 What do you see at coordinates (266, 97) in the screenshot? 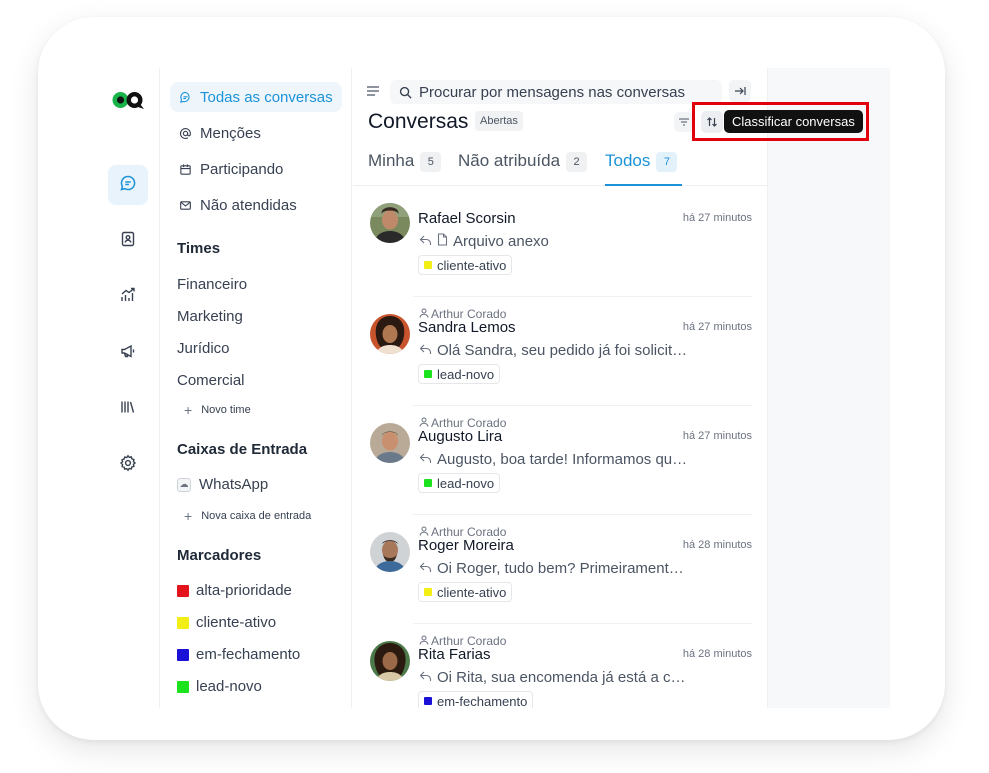
I see `sidebar-item-label: Todas as conversas` at bounding box center [266, 97].